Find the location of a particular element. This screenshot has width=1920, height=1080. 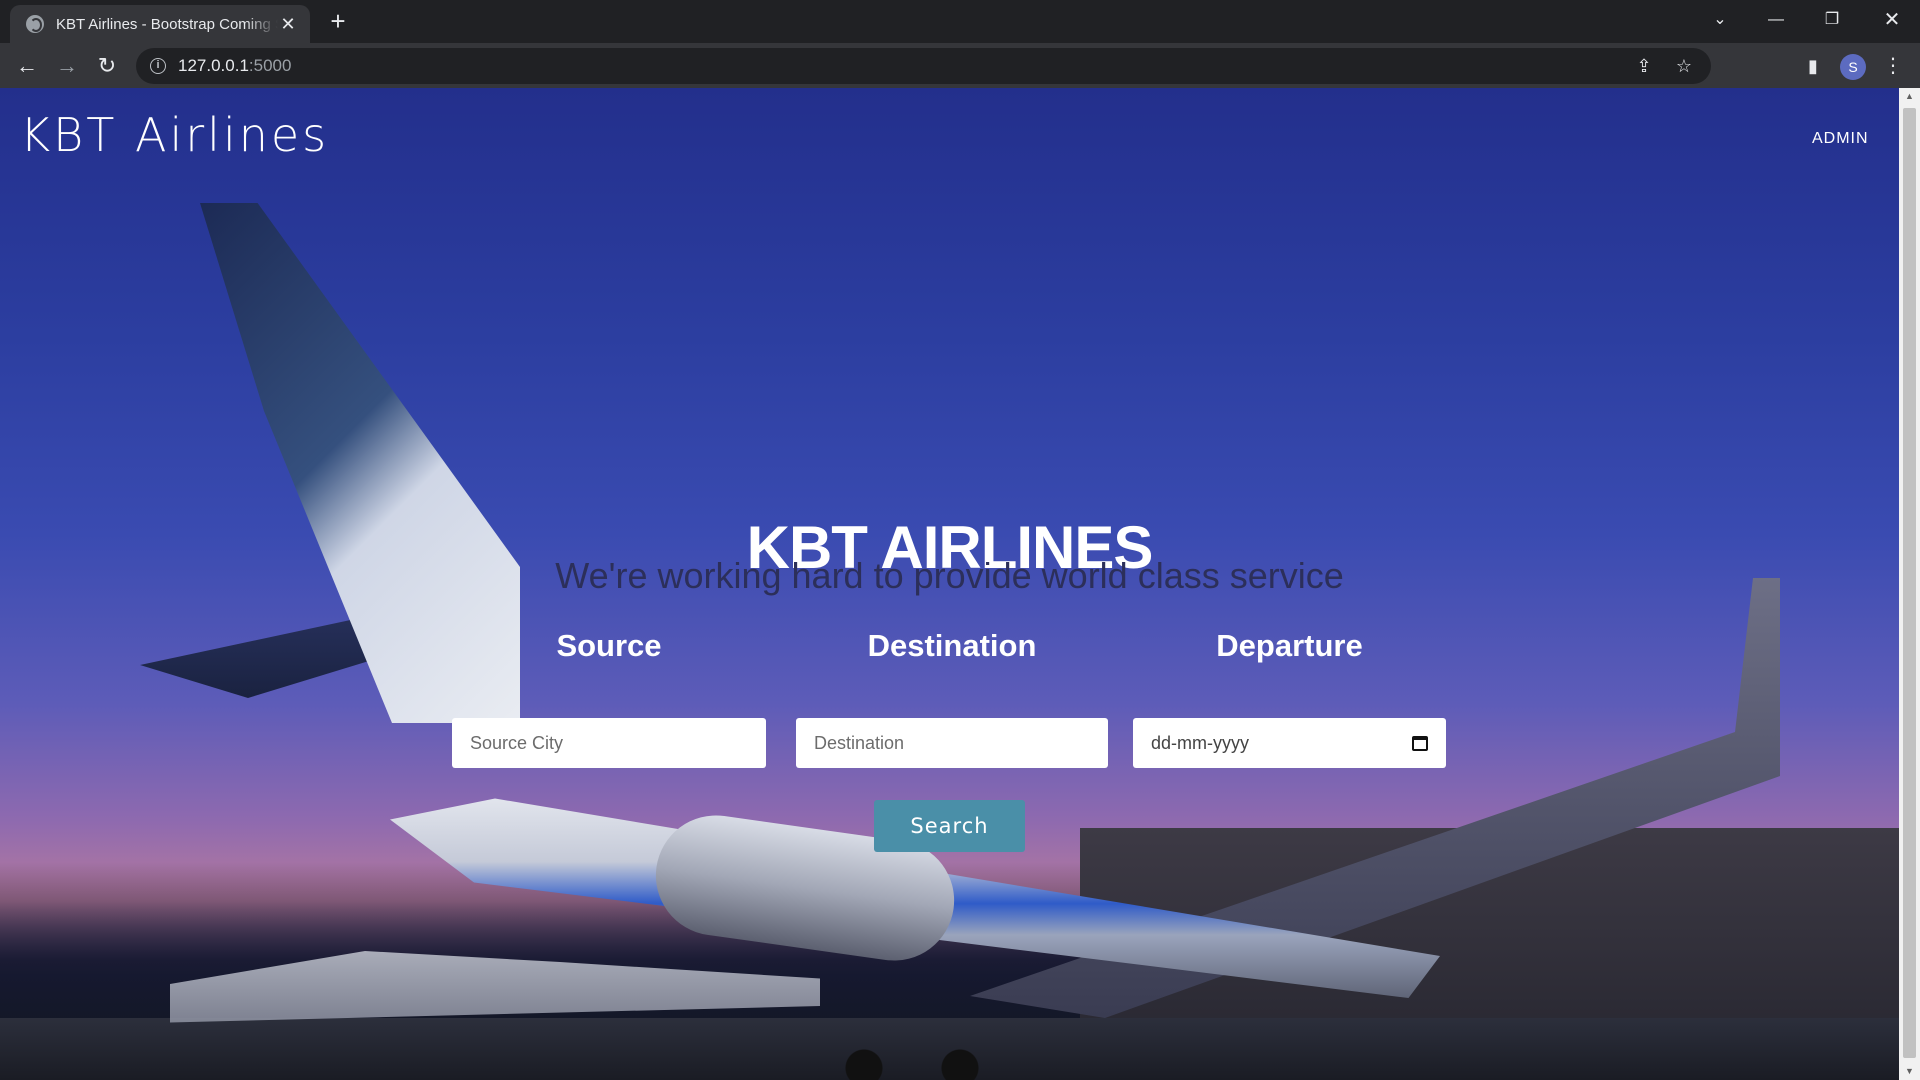

close-tab-icon: ✕ is located at coordinates (288, 24).